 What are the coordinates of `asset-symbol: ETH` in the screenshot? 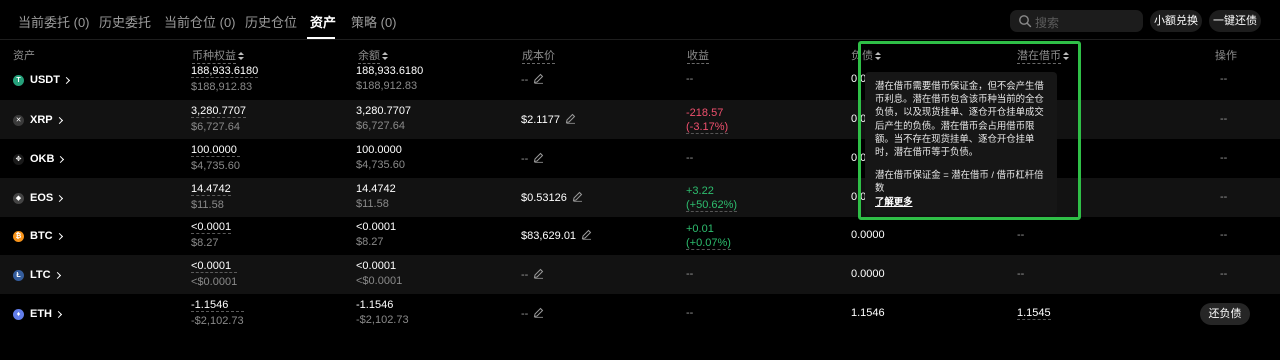 It's located at (41, 314).